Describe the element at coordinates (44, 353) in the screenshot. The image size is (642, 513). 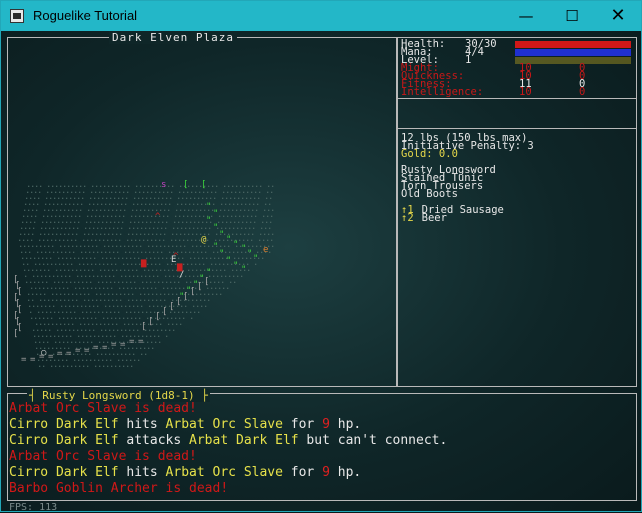
I see `map-feature: ○` at that location.